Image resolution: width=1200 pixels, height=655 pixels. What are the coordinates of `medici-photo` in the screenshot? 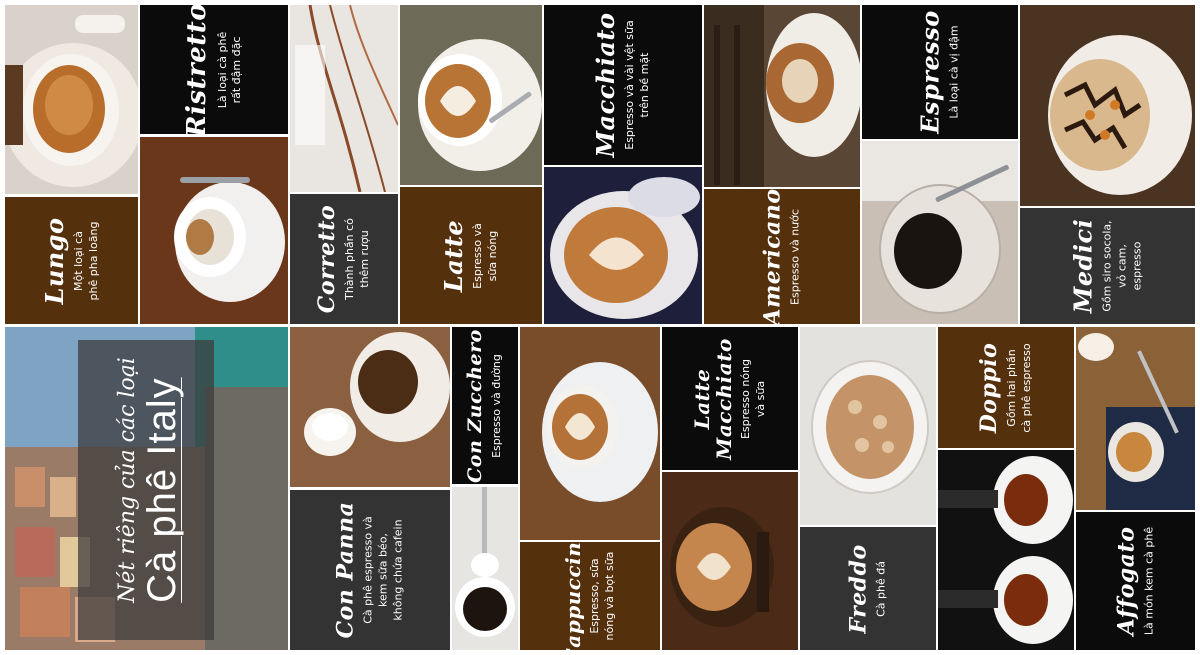 It's located at (1107, 105).